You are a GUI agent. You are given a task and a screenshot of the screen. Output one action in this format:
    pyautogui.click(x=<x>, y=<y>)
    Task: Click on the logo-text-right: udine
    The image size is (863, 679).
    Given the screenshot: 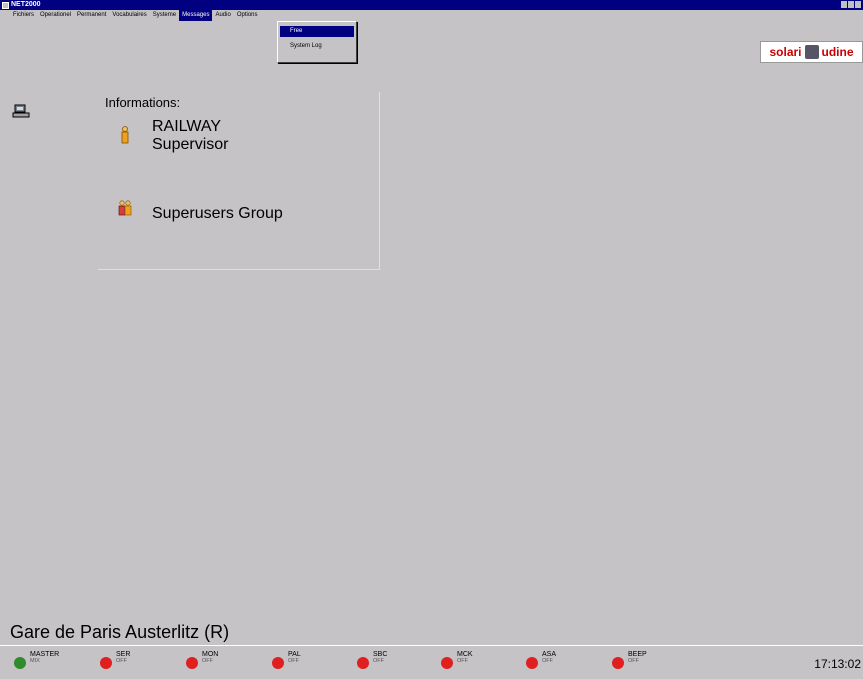 What is the action you would take?
    pyautogui.click(x=837, y=52)
    